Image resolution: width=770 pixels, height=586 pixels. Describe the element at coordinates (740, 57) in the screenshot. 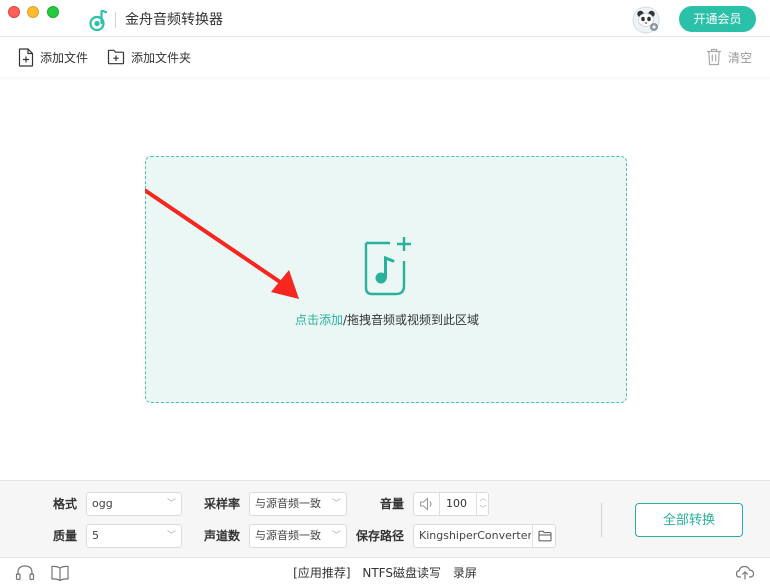

I see `clear-label: 清空` at that location.